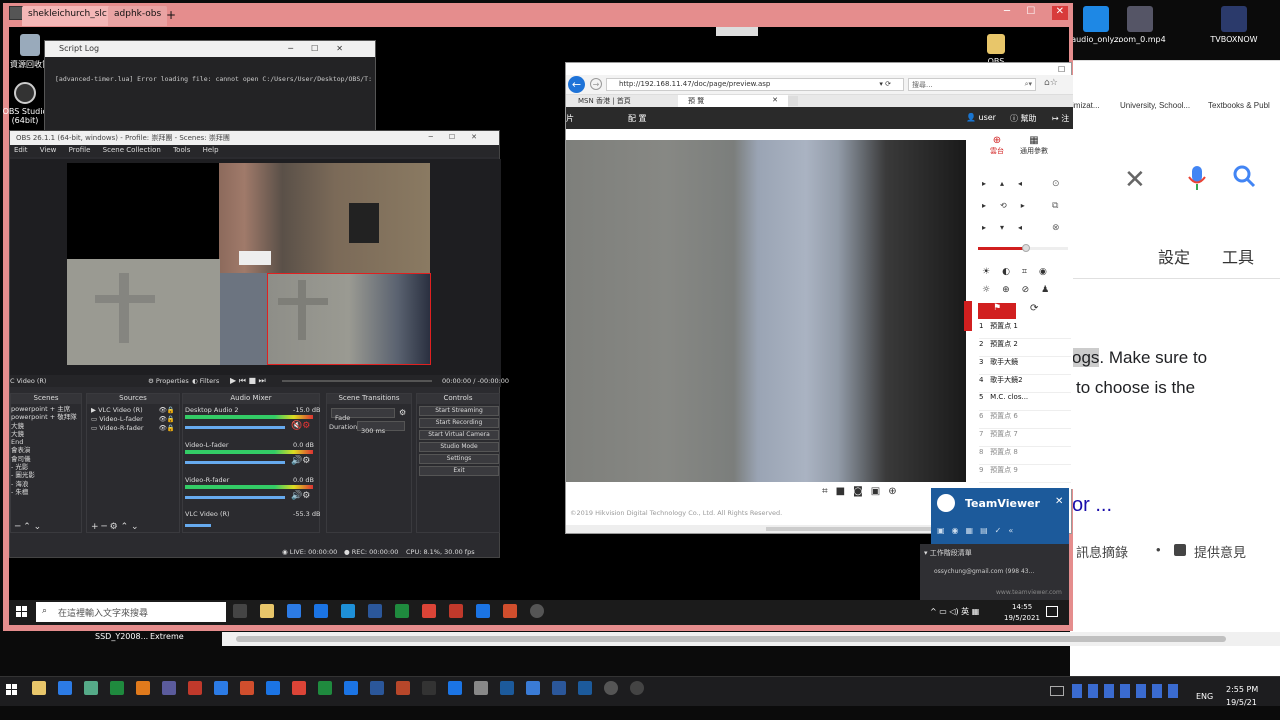  Describe the element at coordinates (48, 150) in the screenshot. I see `menu-view: View` at that location.